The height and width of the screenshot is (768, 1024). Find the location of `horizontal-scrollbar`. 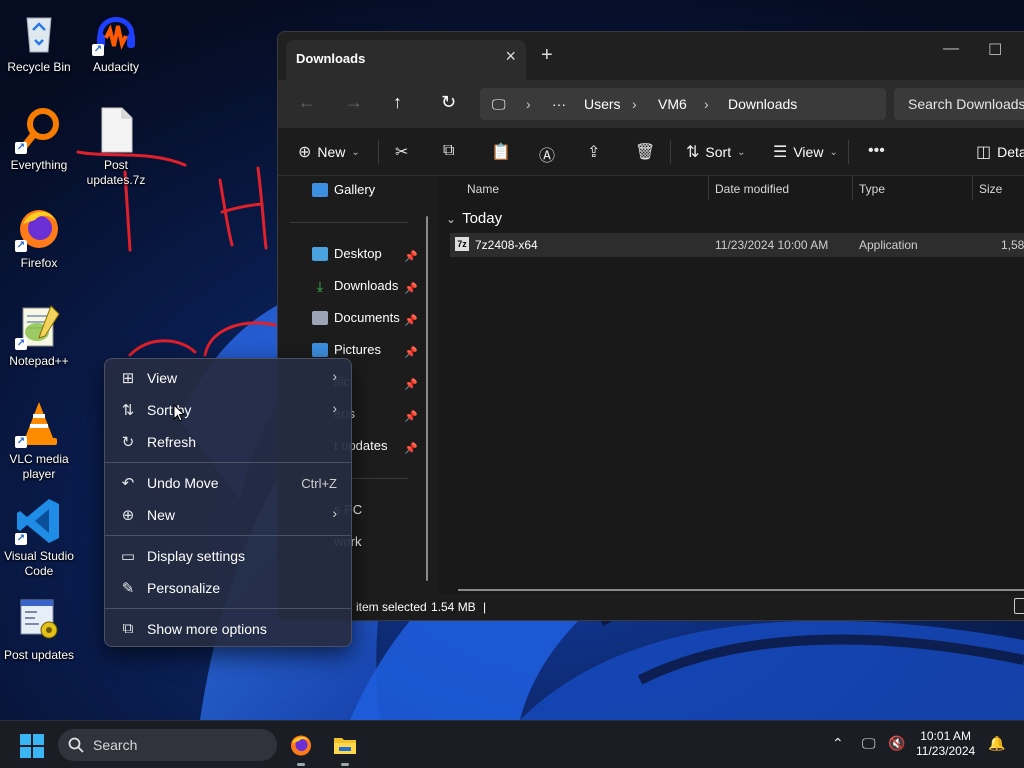

horizontal-scrollbar is located at coordinates (741, 590).